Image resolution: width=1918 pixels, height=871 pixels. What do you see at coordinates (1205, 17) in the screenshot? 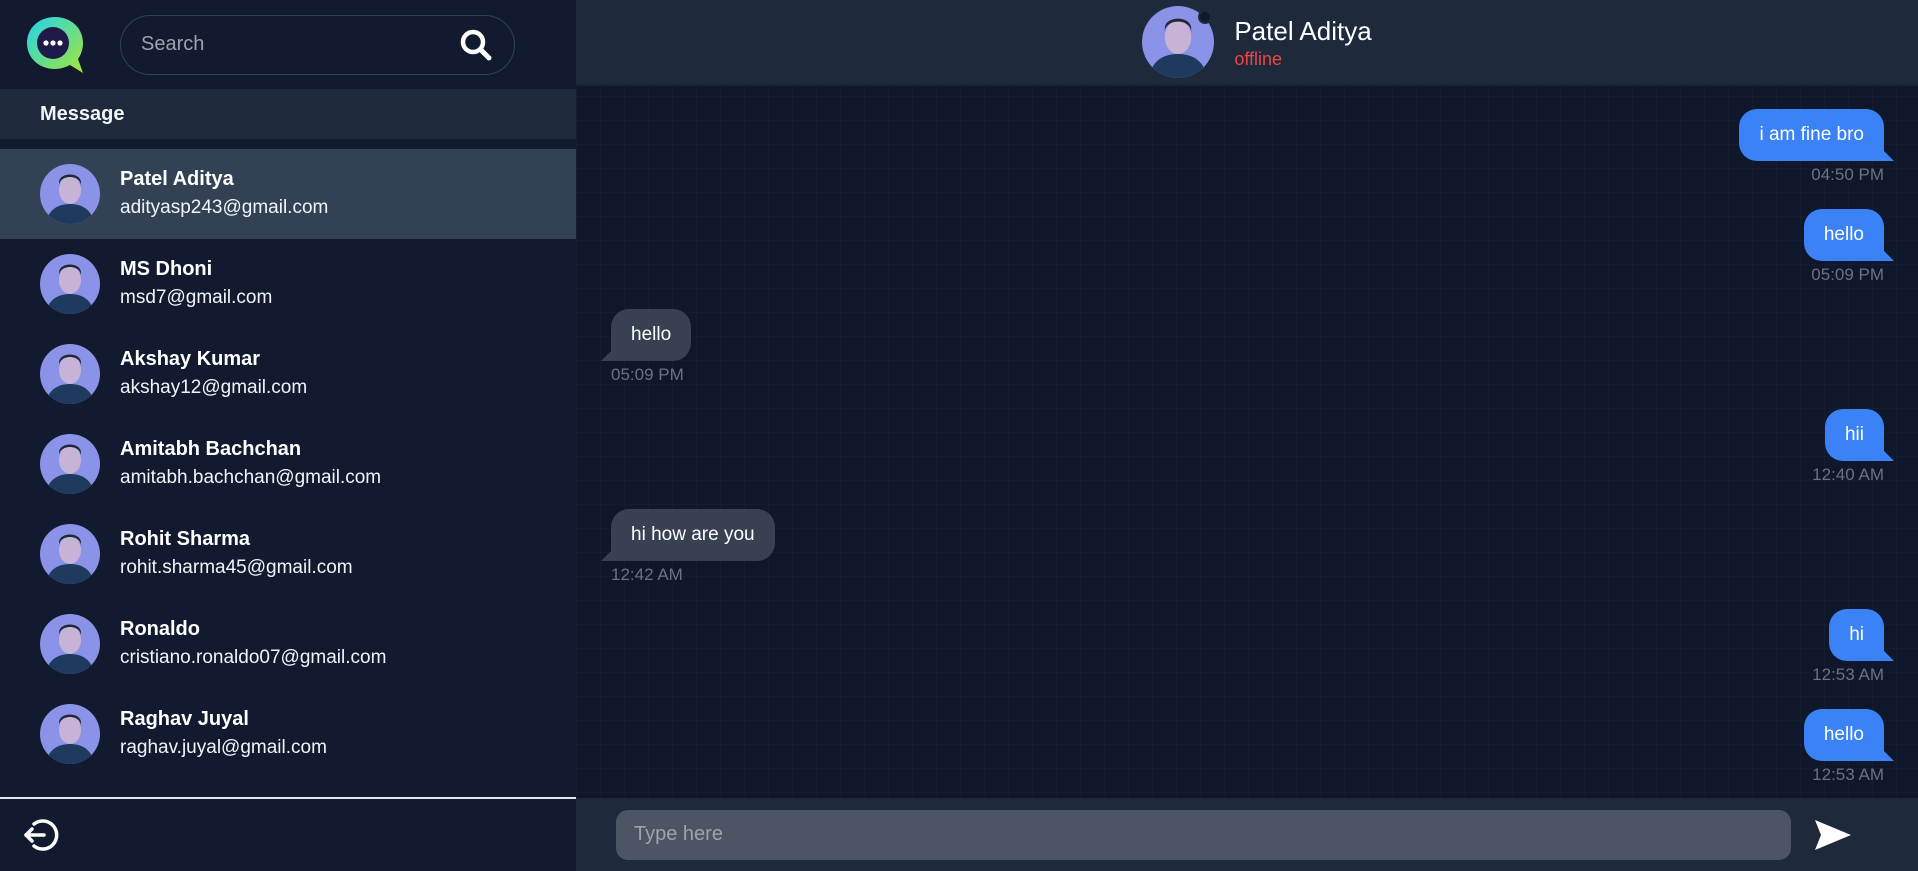
I see `status-dot` at bounding box center [1205, 17].